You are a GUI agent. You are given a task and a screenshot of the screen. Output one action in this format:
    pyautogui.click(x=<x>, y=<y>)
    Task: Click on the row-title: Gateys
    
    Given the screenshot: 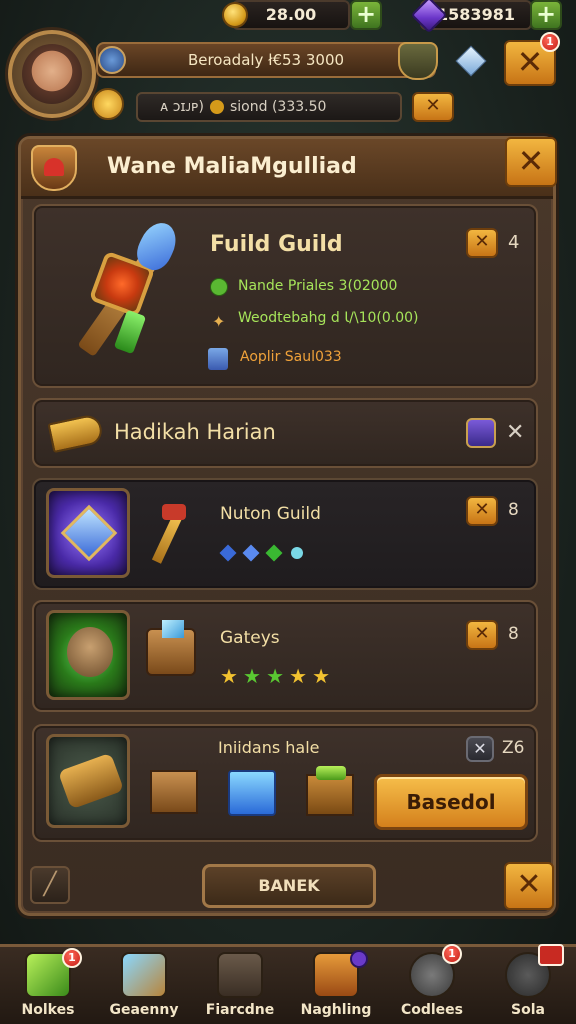 What is the action you would take?
    pyautogui.click(x=250, y=638)
    